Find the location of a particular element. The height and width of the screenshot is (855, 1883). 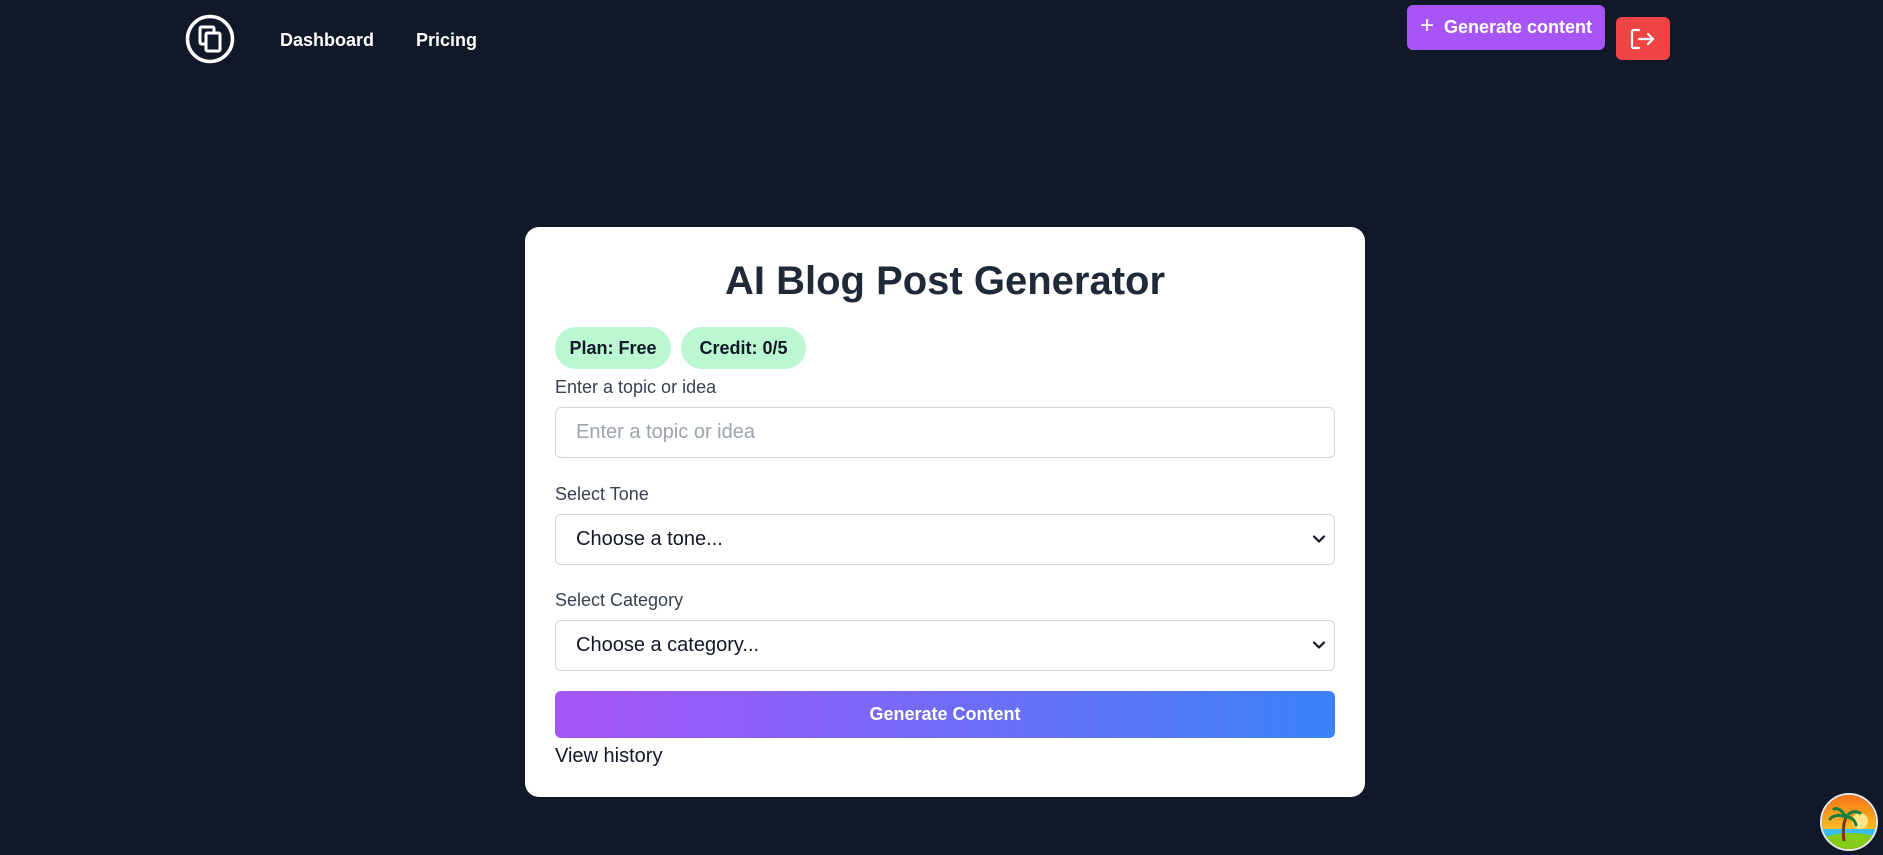

credit-badge: Credit: 0/5 is located at coordinates (743, 348).